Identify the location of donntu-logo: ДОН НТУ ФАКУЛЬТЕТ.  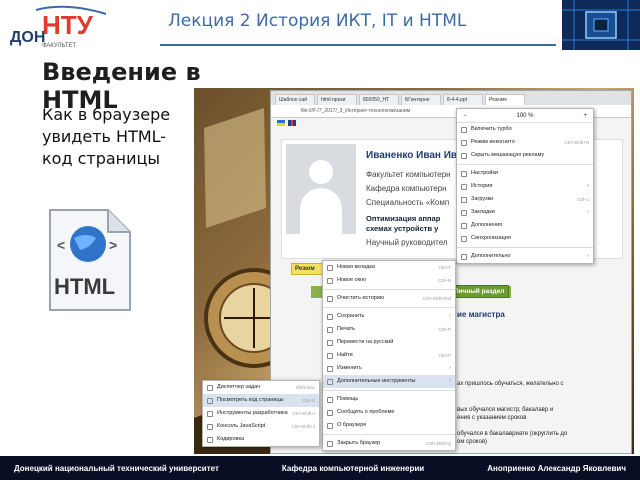
(62, 27).